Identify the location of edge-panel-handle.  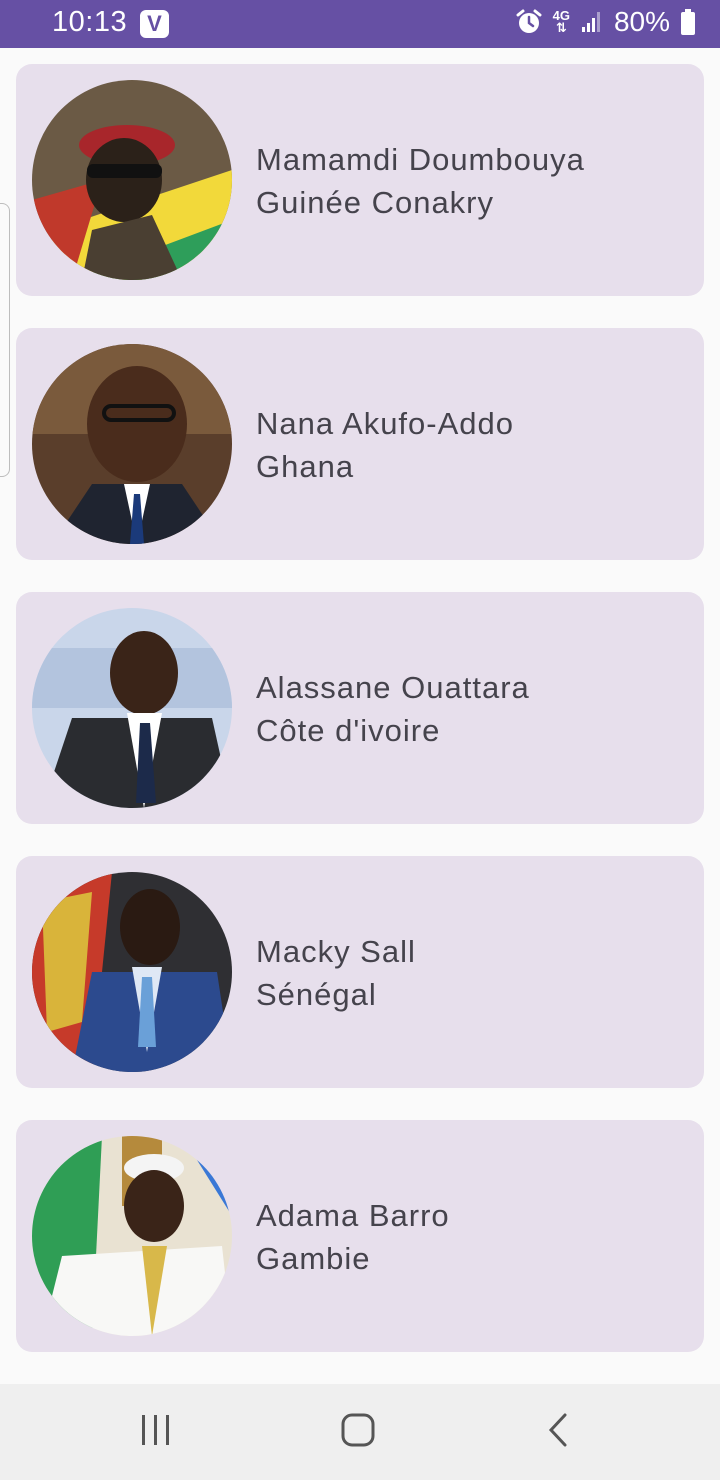
(5, 340).